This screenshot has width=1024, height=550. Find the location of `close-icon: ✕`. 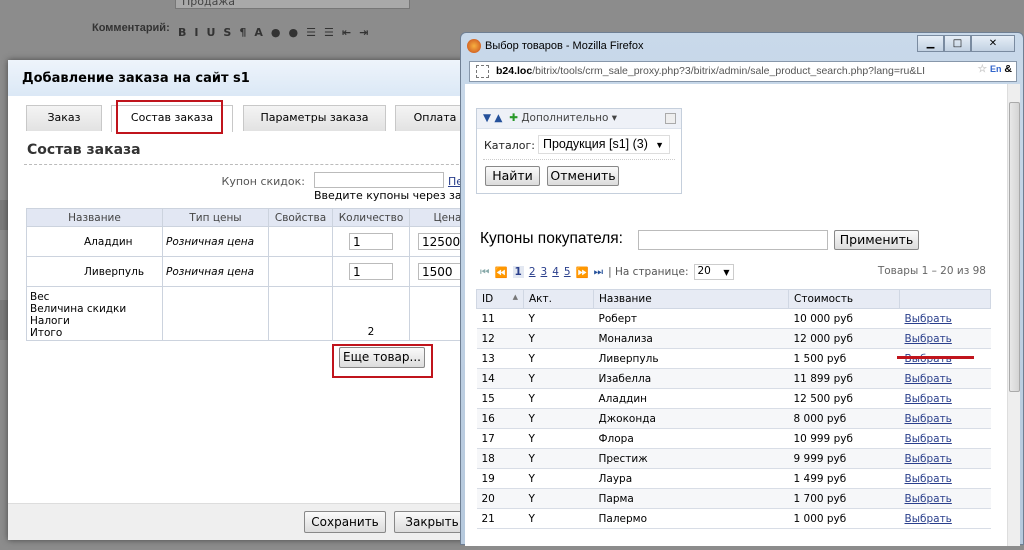

close-icon: ✕ is located at coordinates (993, 43).